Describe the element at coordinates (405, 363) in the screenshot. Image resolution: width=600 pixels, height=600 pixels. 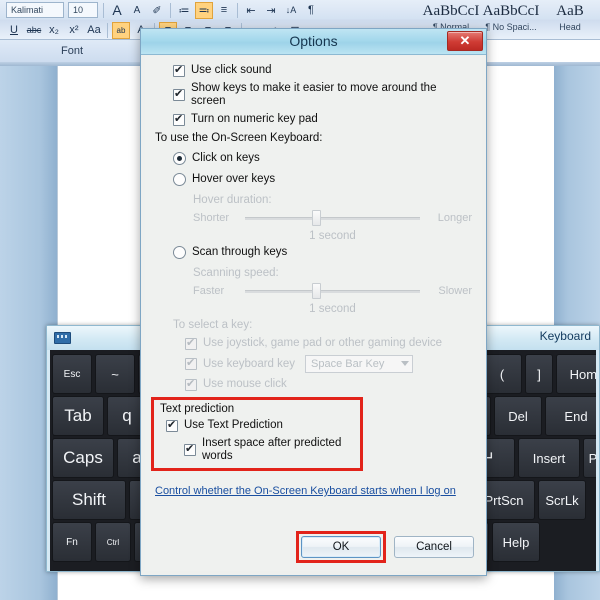
I see `chevron-down-icon` at that location.